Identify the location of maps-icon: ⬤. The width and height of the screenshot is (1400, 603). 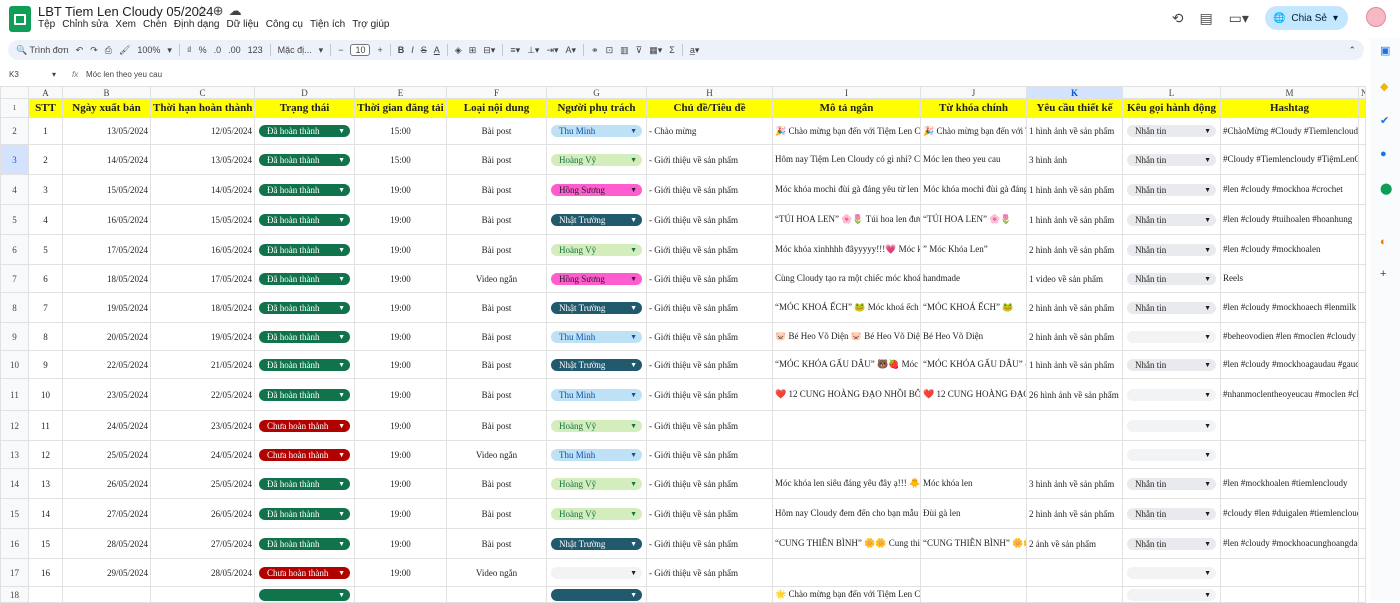
(1386, 188).